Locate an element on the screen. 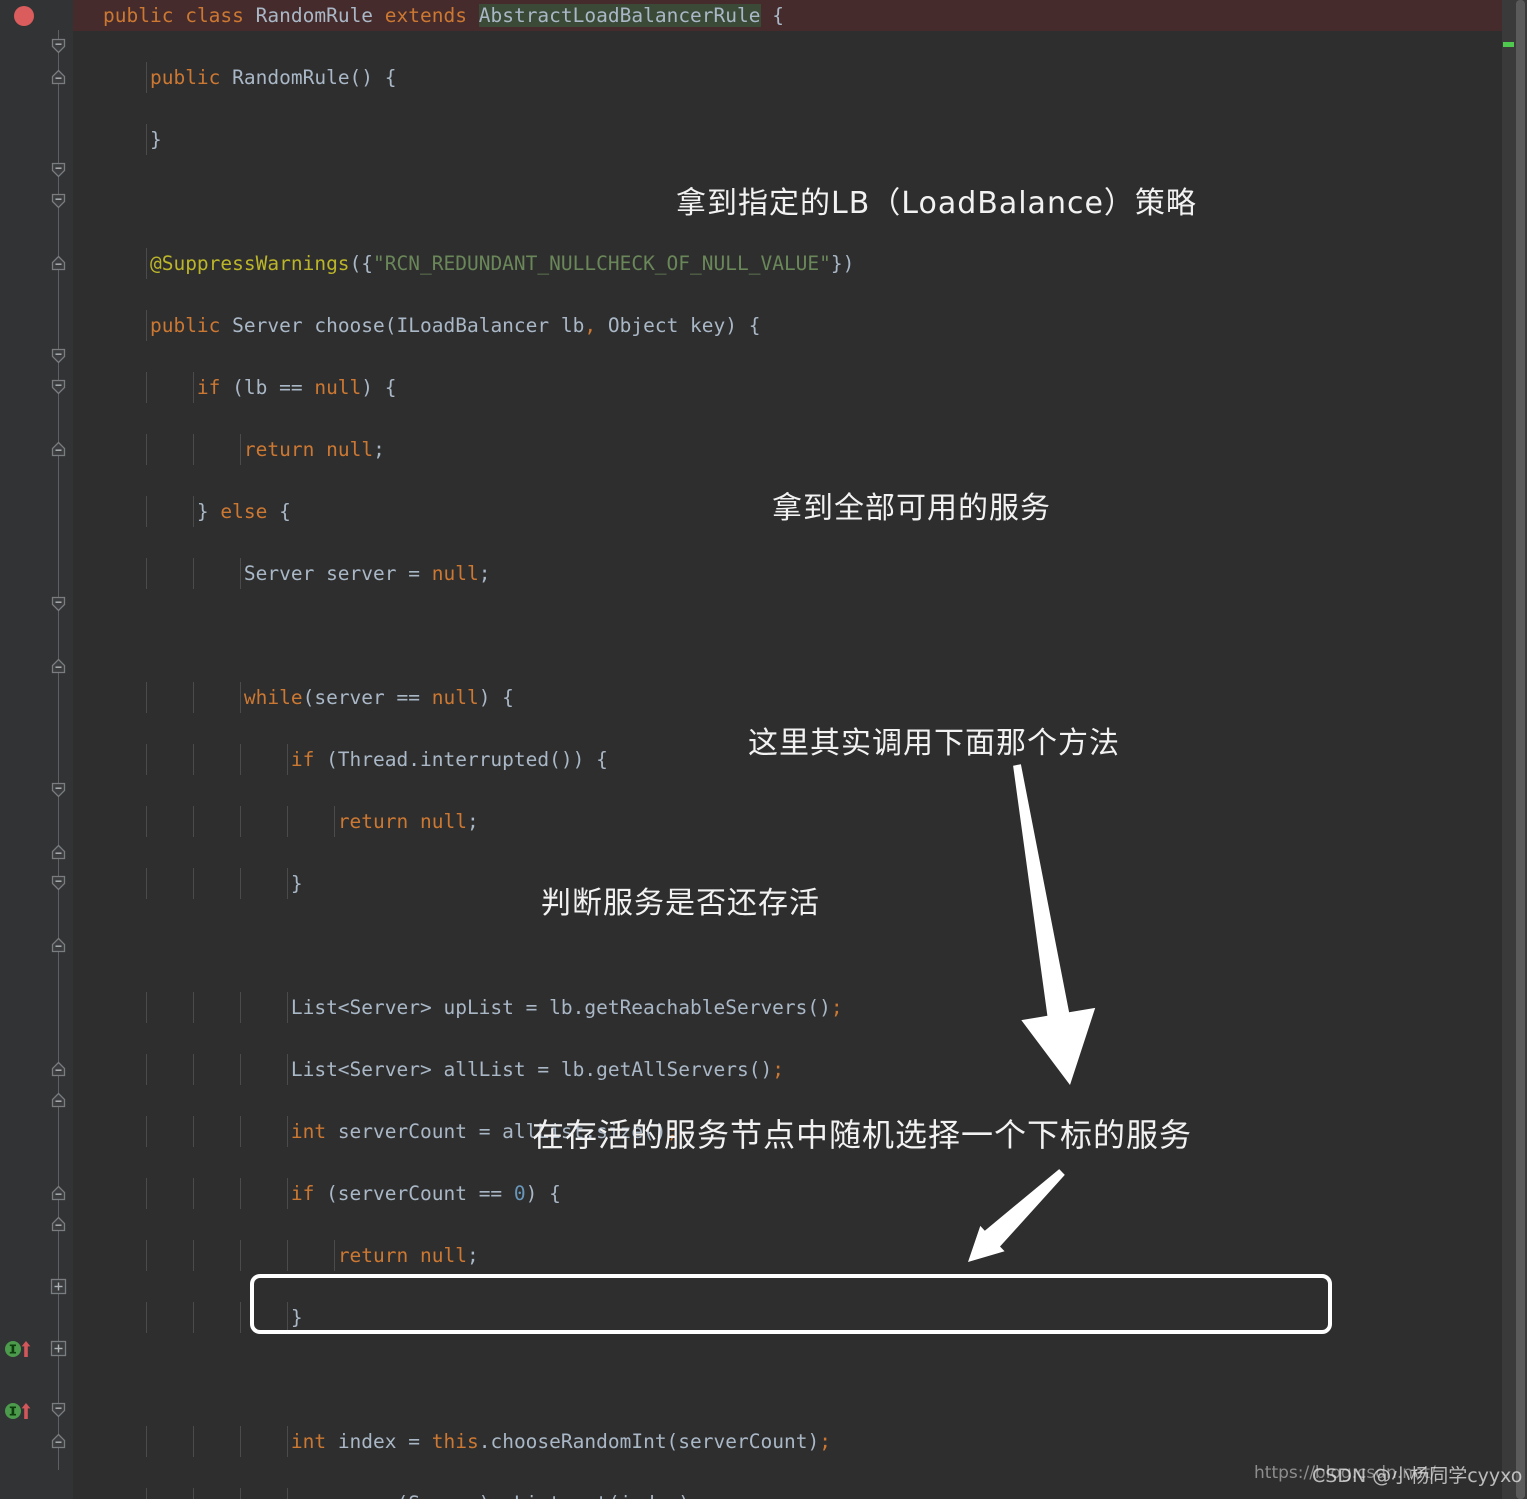 Image resolution: width=1527 pixels, height=1499 pixels. watermark-brand: CSDN @小杨同学cyyxo is located at coordinates (1417, 1476).